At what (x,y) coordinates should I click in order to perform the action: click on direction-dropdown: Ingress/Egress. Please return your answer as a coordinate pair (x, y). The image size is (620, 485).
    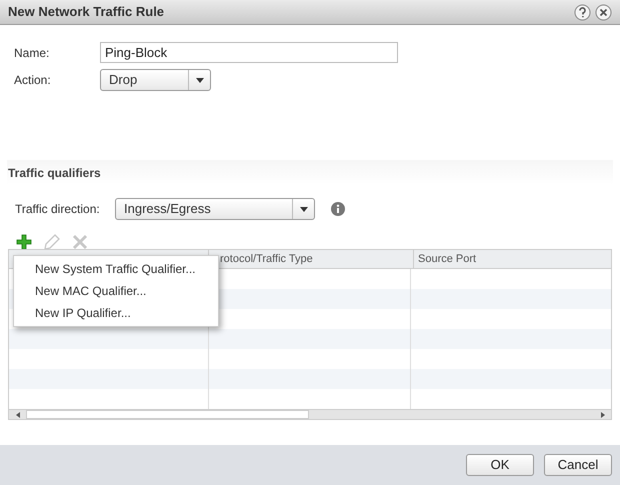
    Looking at the image, I should click on (215, 209).